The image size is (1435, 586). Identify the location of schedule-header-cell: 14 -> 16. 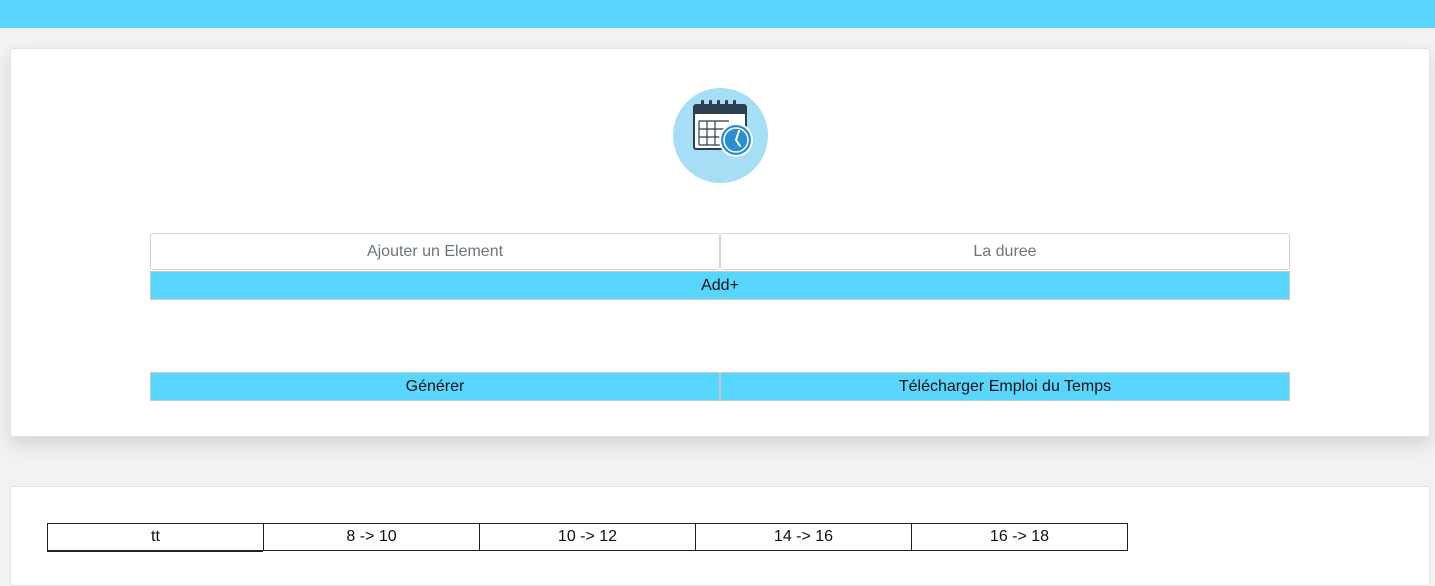
(803, 537).